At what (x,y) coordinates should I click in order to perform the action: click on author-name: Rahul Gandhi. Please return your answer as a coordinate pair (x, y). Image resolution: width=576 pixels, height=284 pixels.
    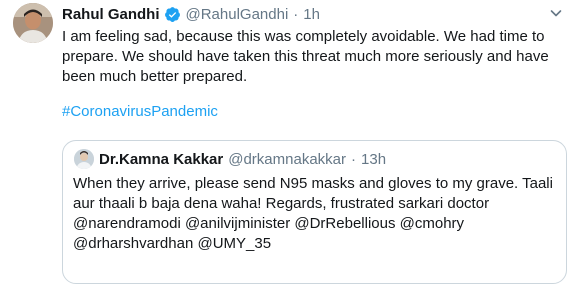
    Looking at the image, I should click on (111, 14).